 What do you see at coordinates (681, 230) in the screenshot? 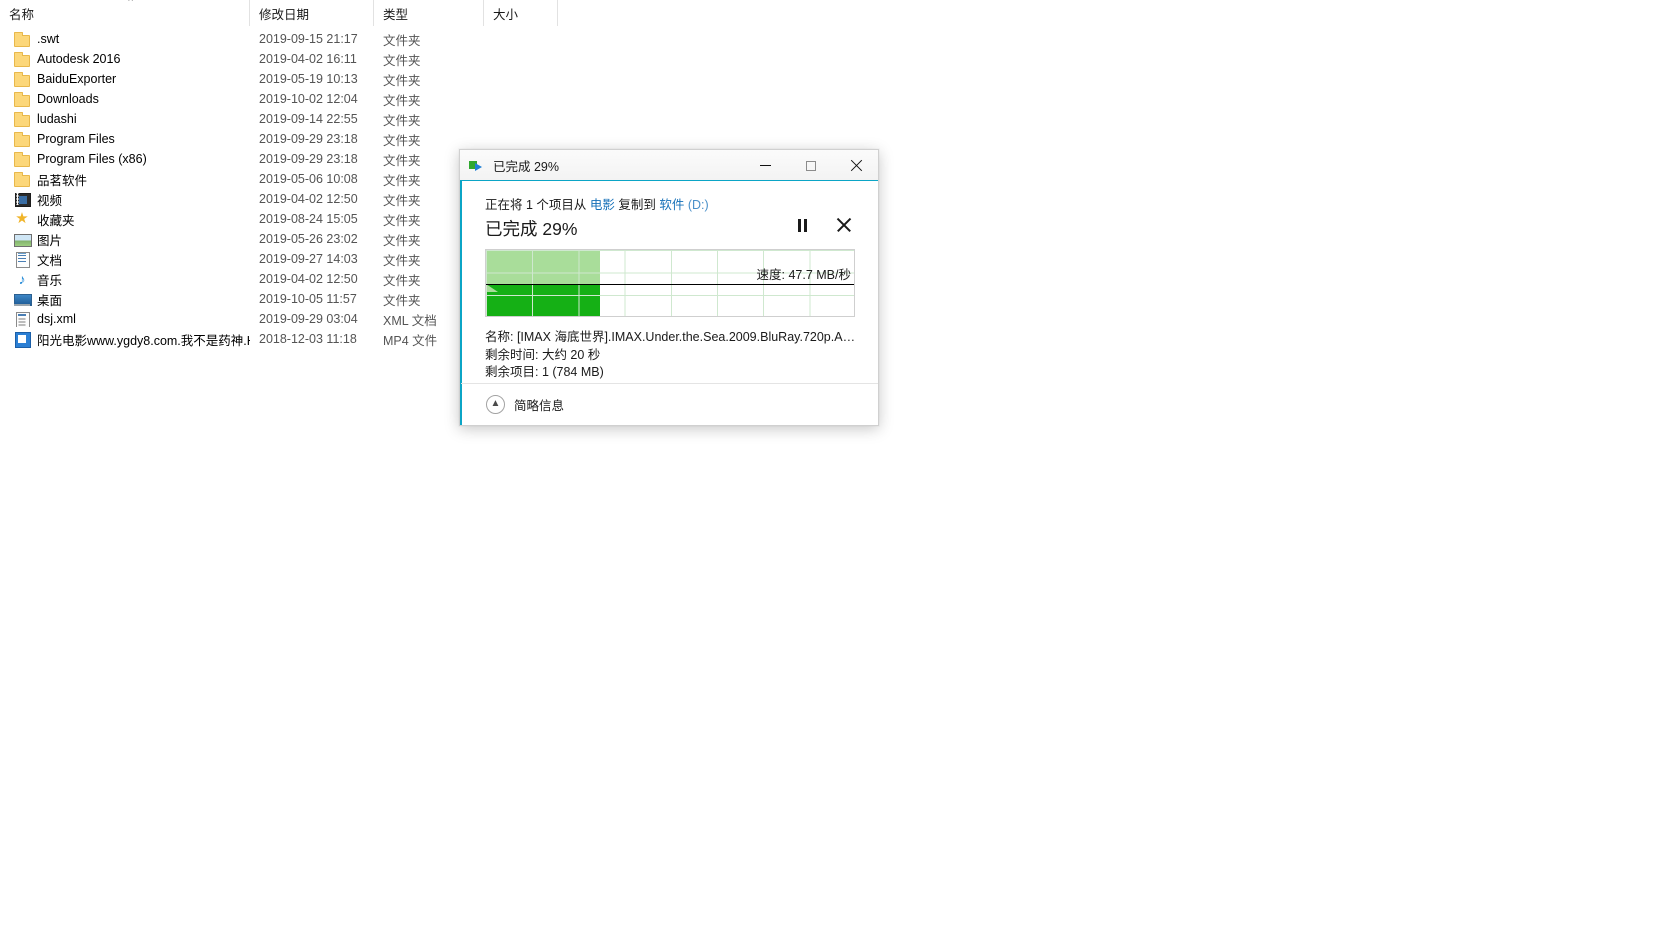
I see `progress-header: 已完成 29%` at bounding box center [681, 230].